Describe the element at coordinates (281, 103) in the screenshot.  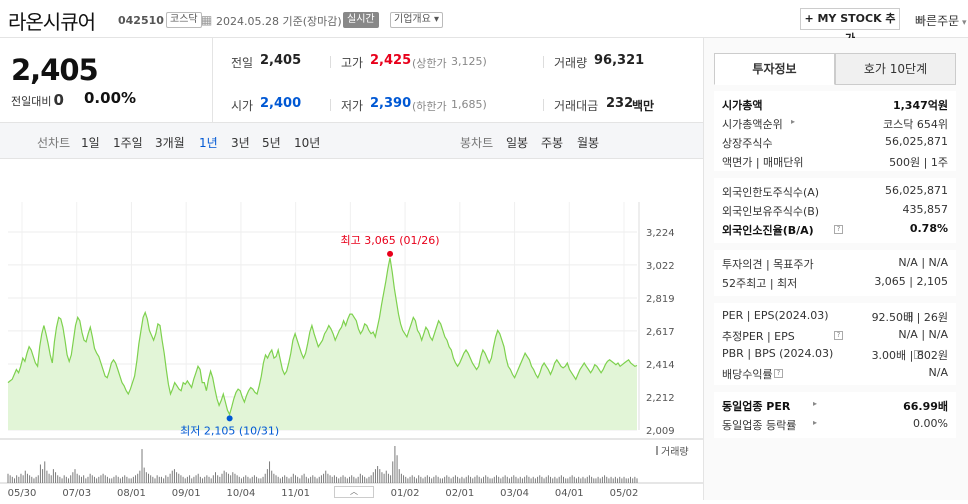
I see `open-value: 2,400` at that location.